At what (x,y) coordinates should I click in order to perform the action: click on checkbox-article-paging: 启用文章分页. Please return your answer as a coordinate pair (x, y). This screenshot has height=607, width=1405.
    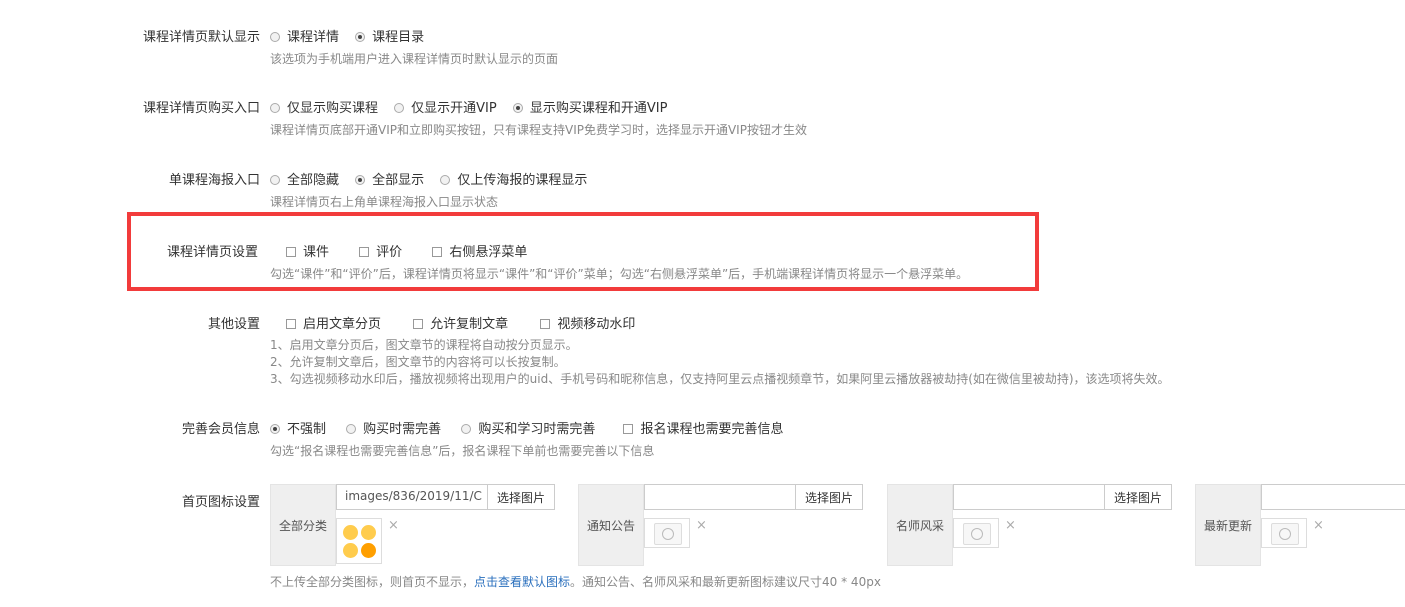
    Looking at the image, I should click on (333, 322).